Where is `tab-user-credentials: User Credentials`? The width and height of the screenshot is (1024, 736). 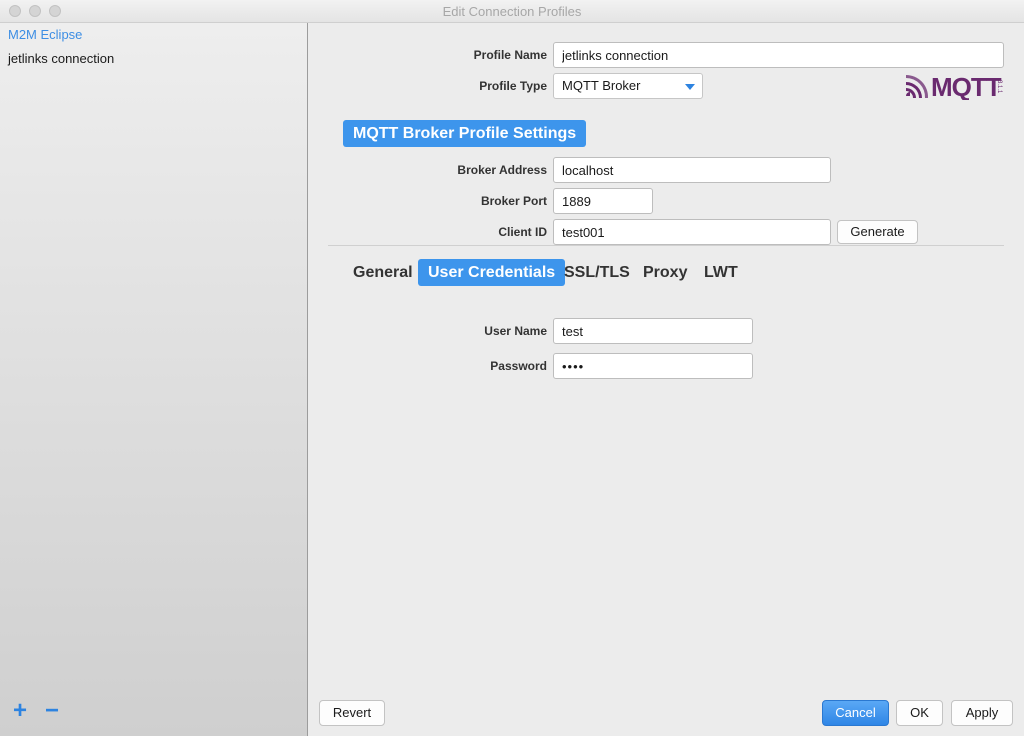 tab-user-credentials: User Credentials is located at coordinates (492, 272).